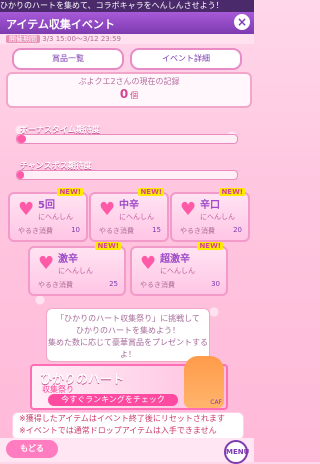  Describe the element at coordinates (113, 284) in the screenshot. I see `count-value: 25` at that location.